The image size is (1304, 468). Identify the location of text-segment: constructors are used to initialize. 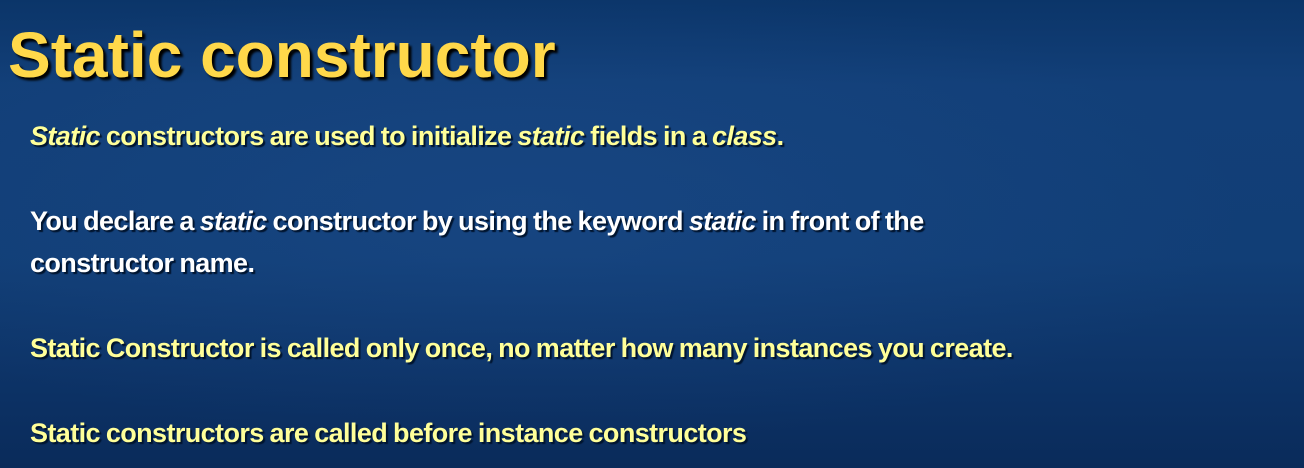
(308, 136).